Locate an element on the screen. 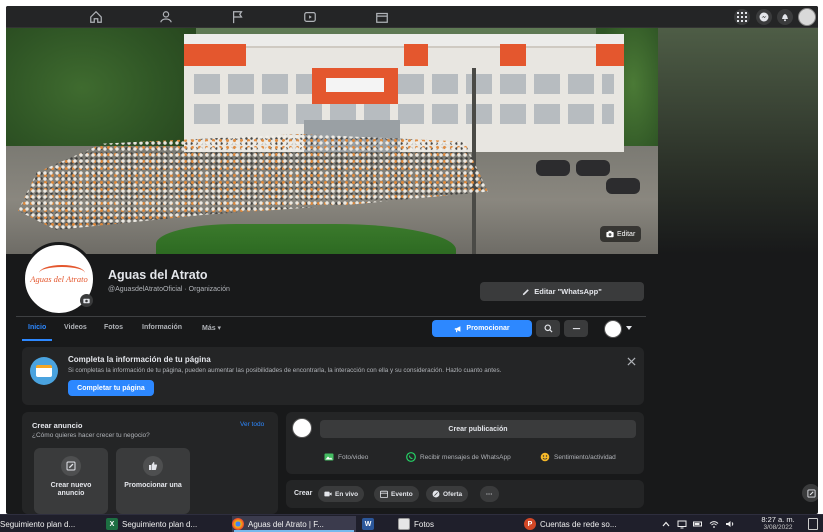  camera-icon is located at coordinates (610, 234).